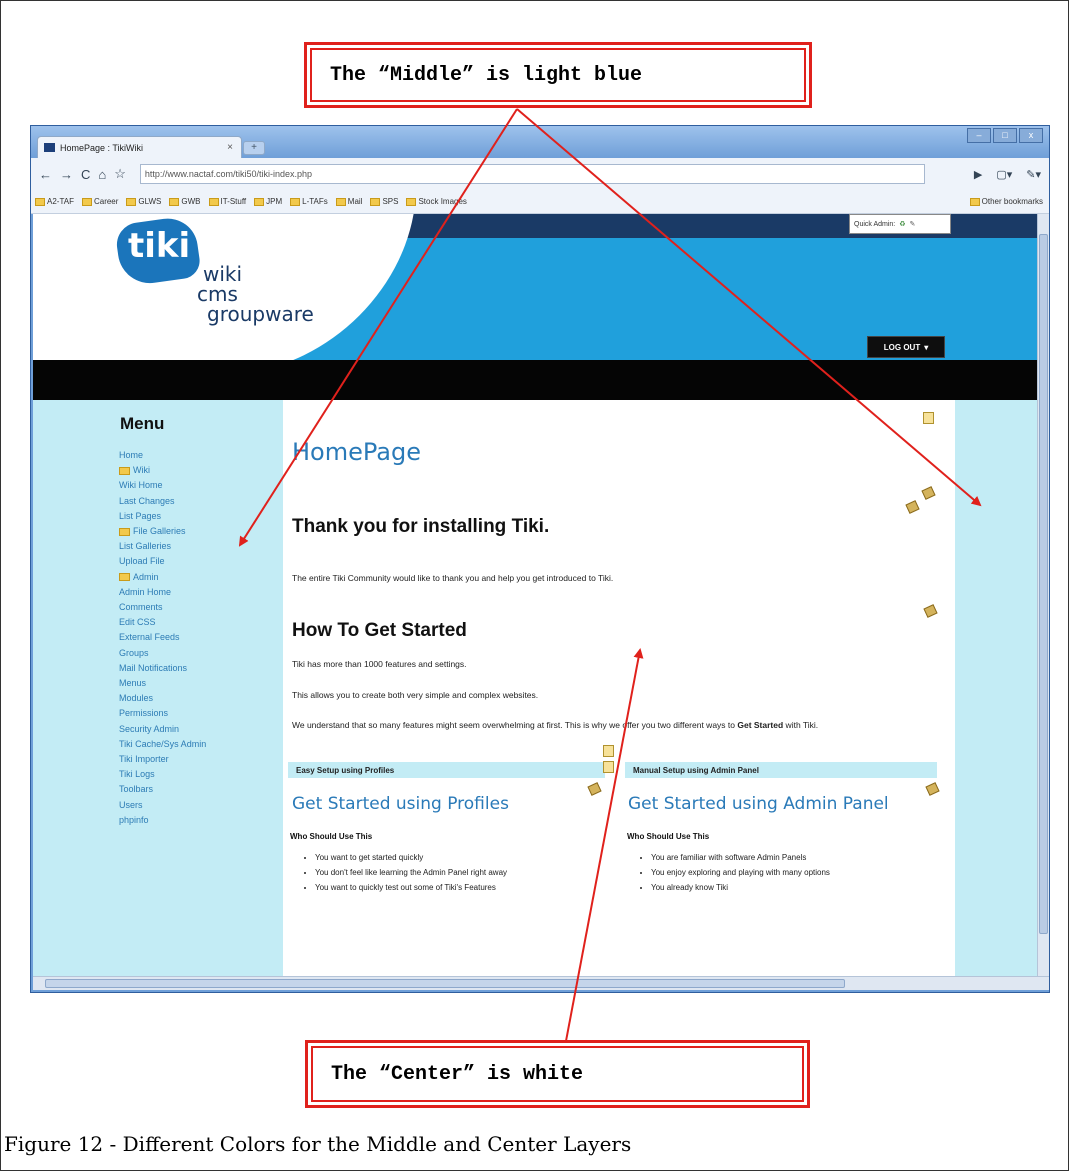 The width and height of the screenshot is (1069, 1171). I want to click on bookmark-item: IT-Stuff, so click(227, 201).